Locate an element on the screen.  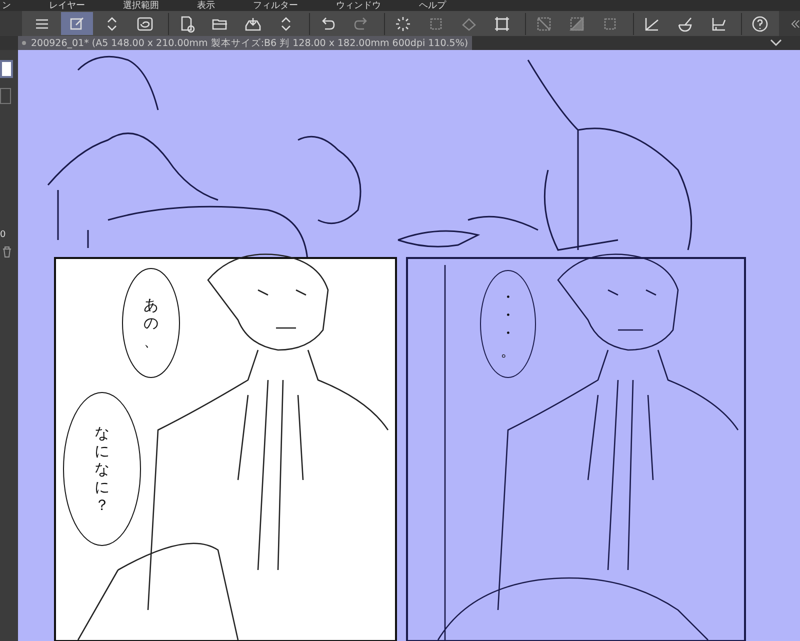
menu-item: 表示 is located at coordinates (206, 6).